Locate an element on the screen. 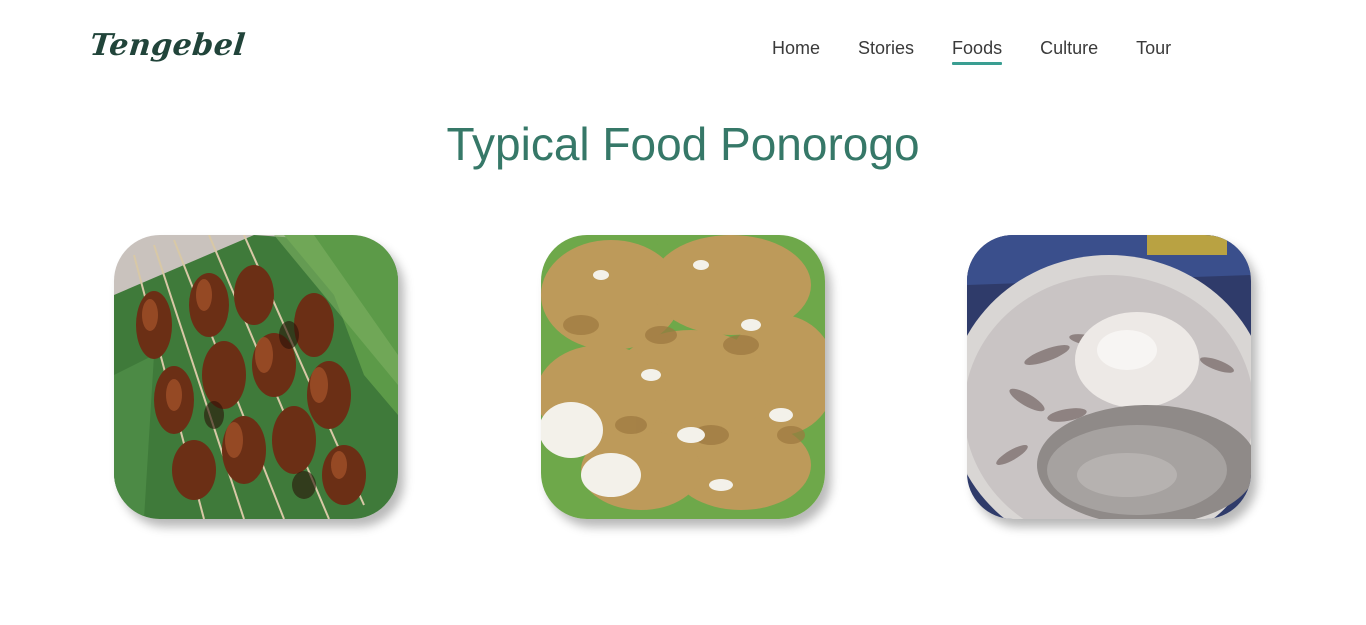  sate-skewers-photo is located at coordinates (256, 377).